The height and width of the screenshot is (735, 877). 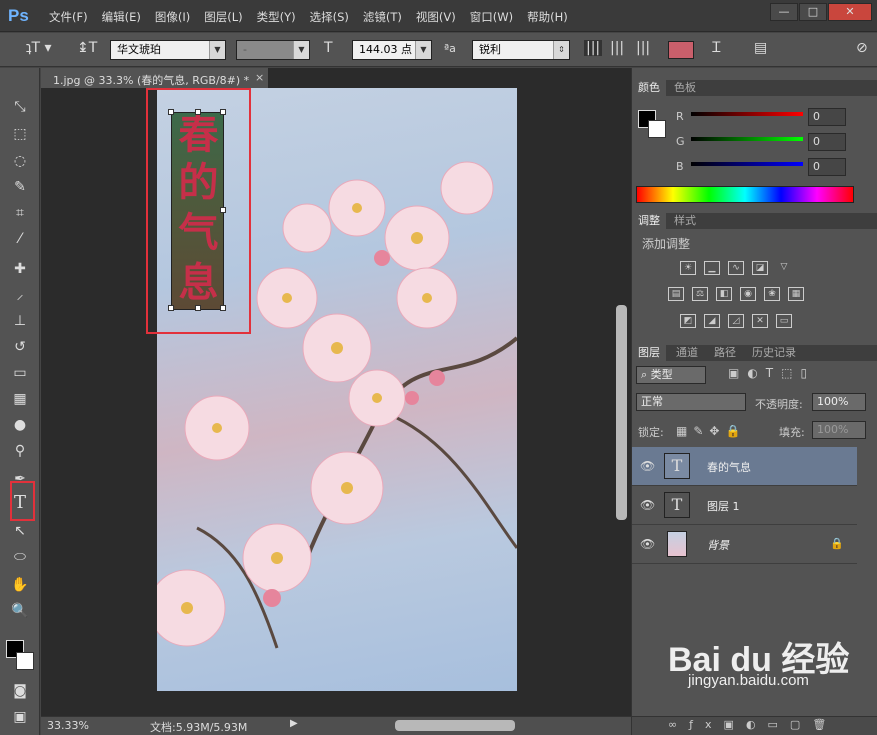 What do you see at coordinates (681, 50) in the screenshot?
I see `text-color-swatch` at bounding box center [681, 50].